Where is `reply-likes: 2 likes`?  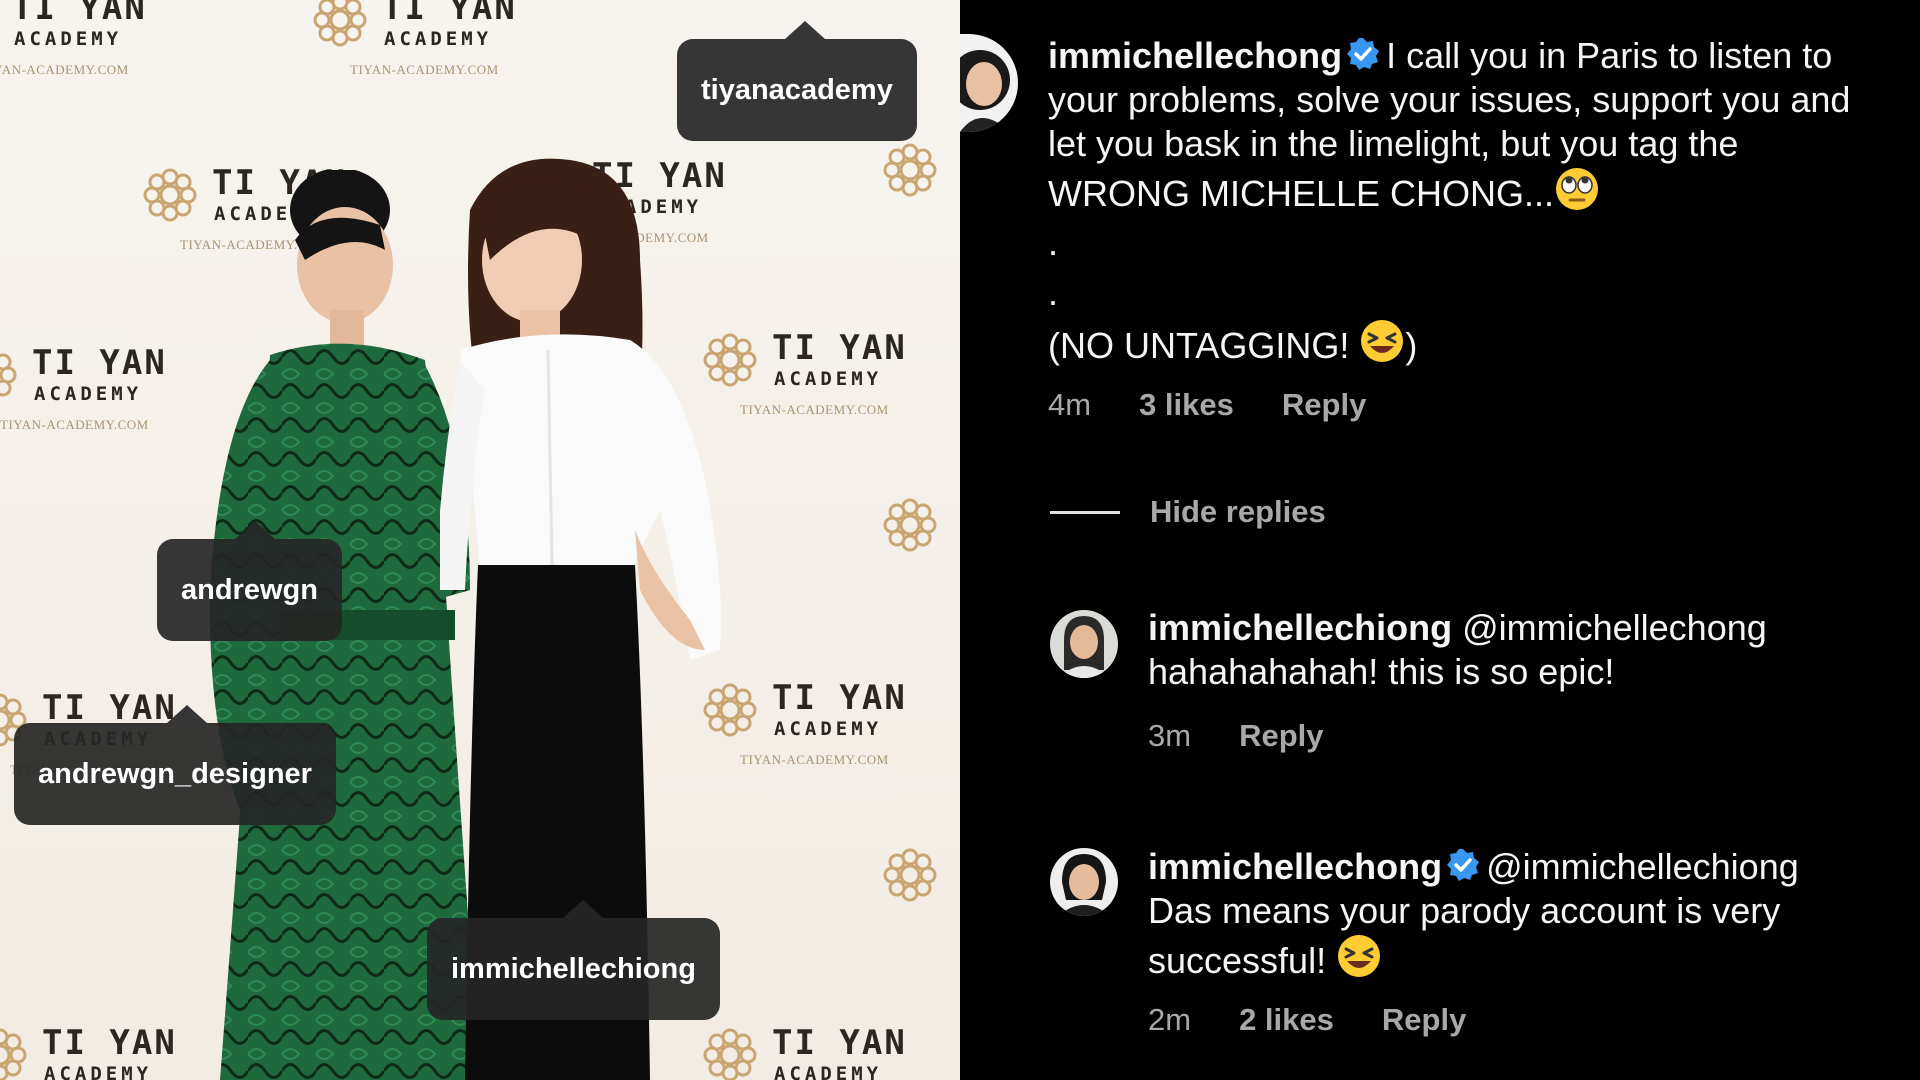
reply-likes: 2 likes is located at coordinates (1286, 1019).